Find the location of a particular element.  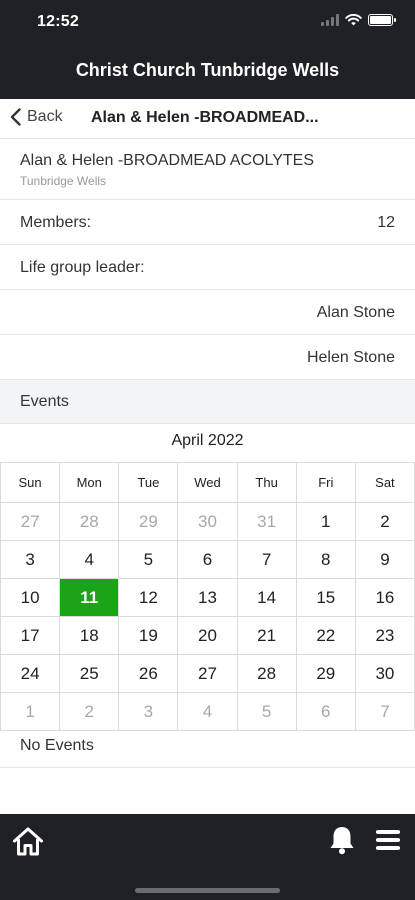

leader-name: Helen Stone is located at coordinates (350, 357).